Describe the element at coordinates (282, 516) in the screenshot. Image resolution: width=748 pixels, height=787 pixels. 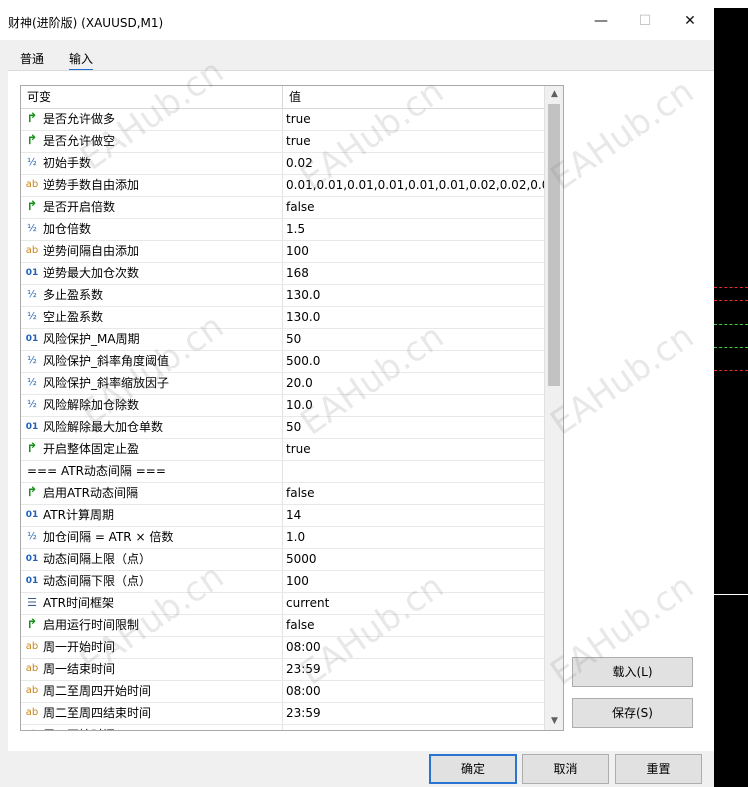
I see `table-row: 01 ATR计算周期 14` at that location.